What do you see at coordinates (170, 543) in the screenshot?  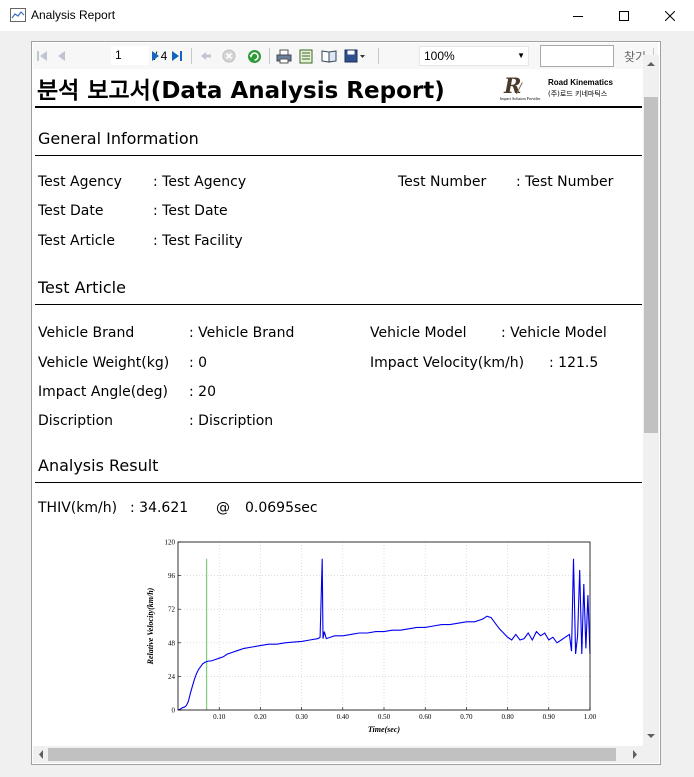 I see `y-tick-label: 120` at bounding box center [170, 543].